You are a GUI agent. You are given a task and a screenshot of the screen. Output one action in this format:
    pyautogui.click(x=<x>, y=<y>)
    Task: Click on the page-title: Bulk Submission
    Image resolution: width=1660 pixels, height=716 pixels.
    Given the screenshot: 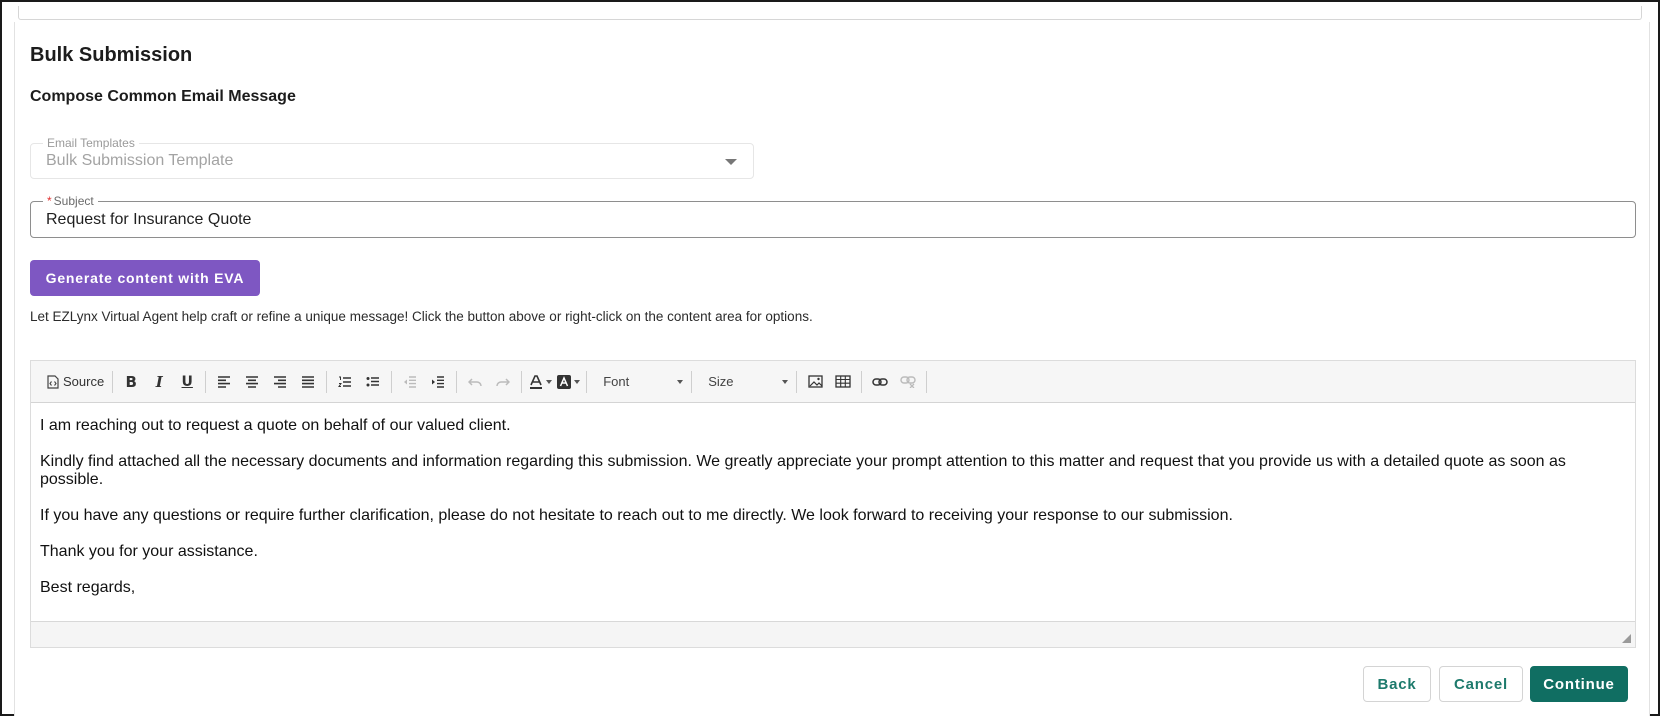 What is the action you would take?
    pyautogui.click(x=111, y=55)
    